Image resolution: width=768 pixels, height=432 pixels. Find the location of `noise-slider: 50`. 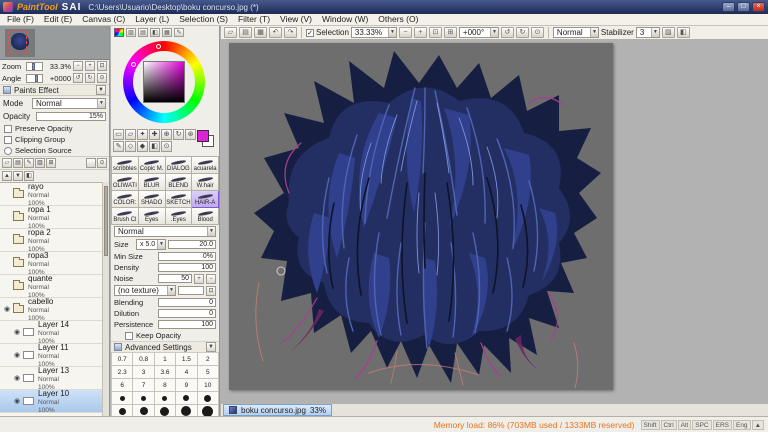

noise-slider: 50 is located at coordinates (175, 278).